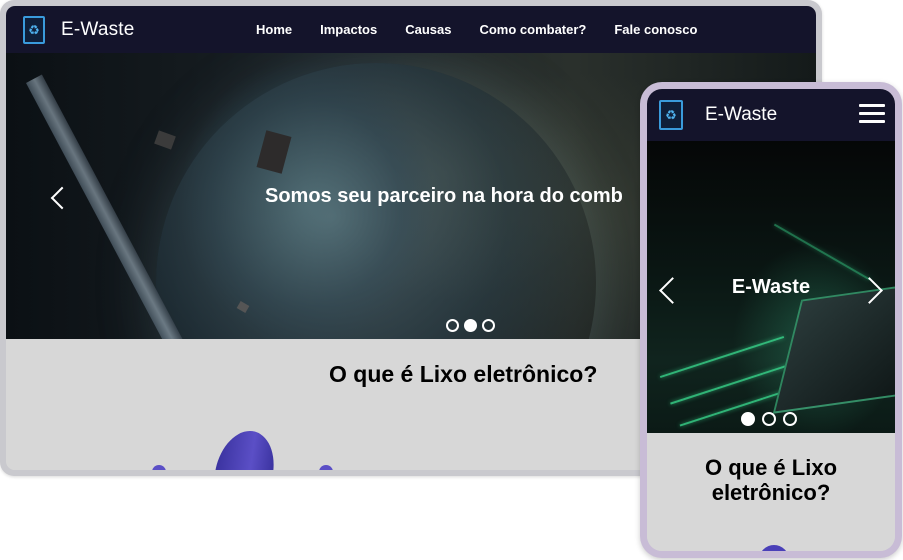  Describe the element at coordinates (655, 29) in the screenshot. I see `nav-link-fale-conosco: Fale conosco` at that location.